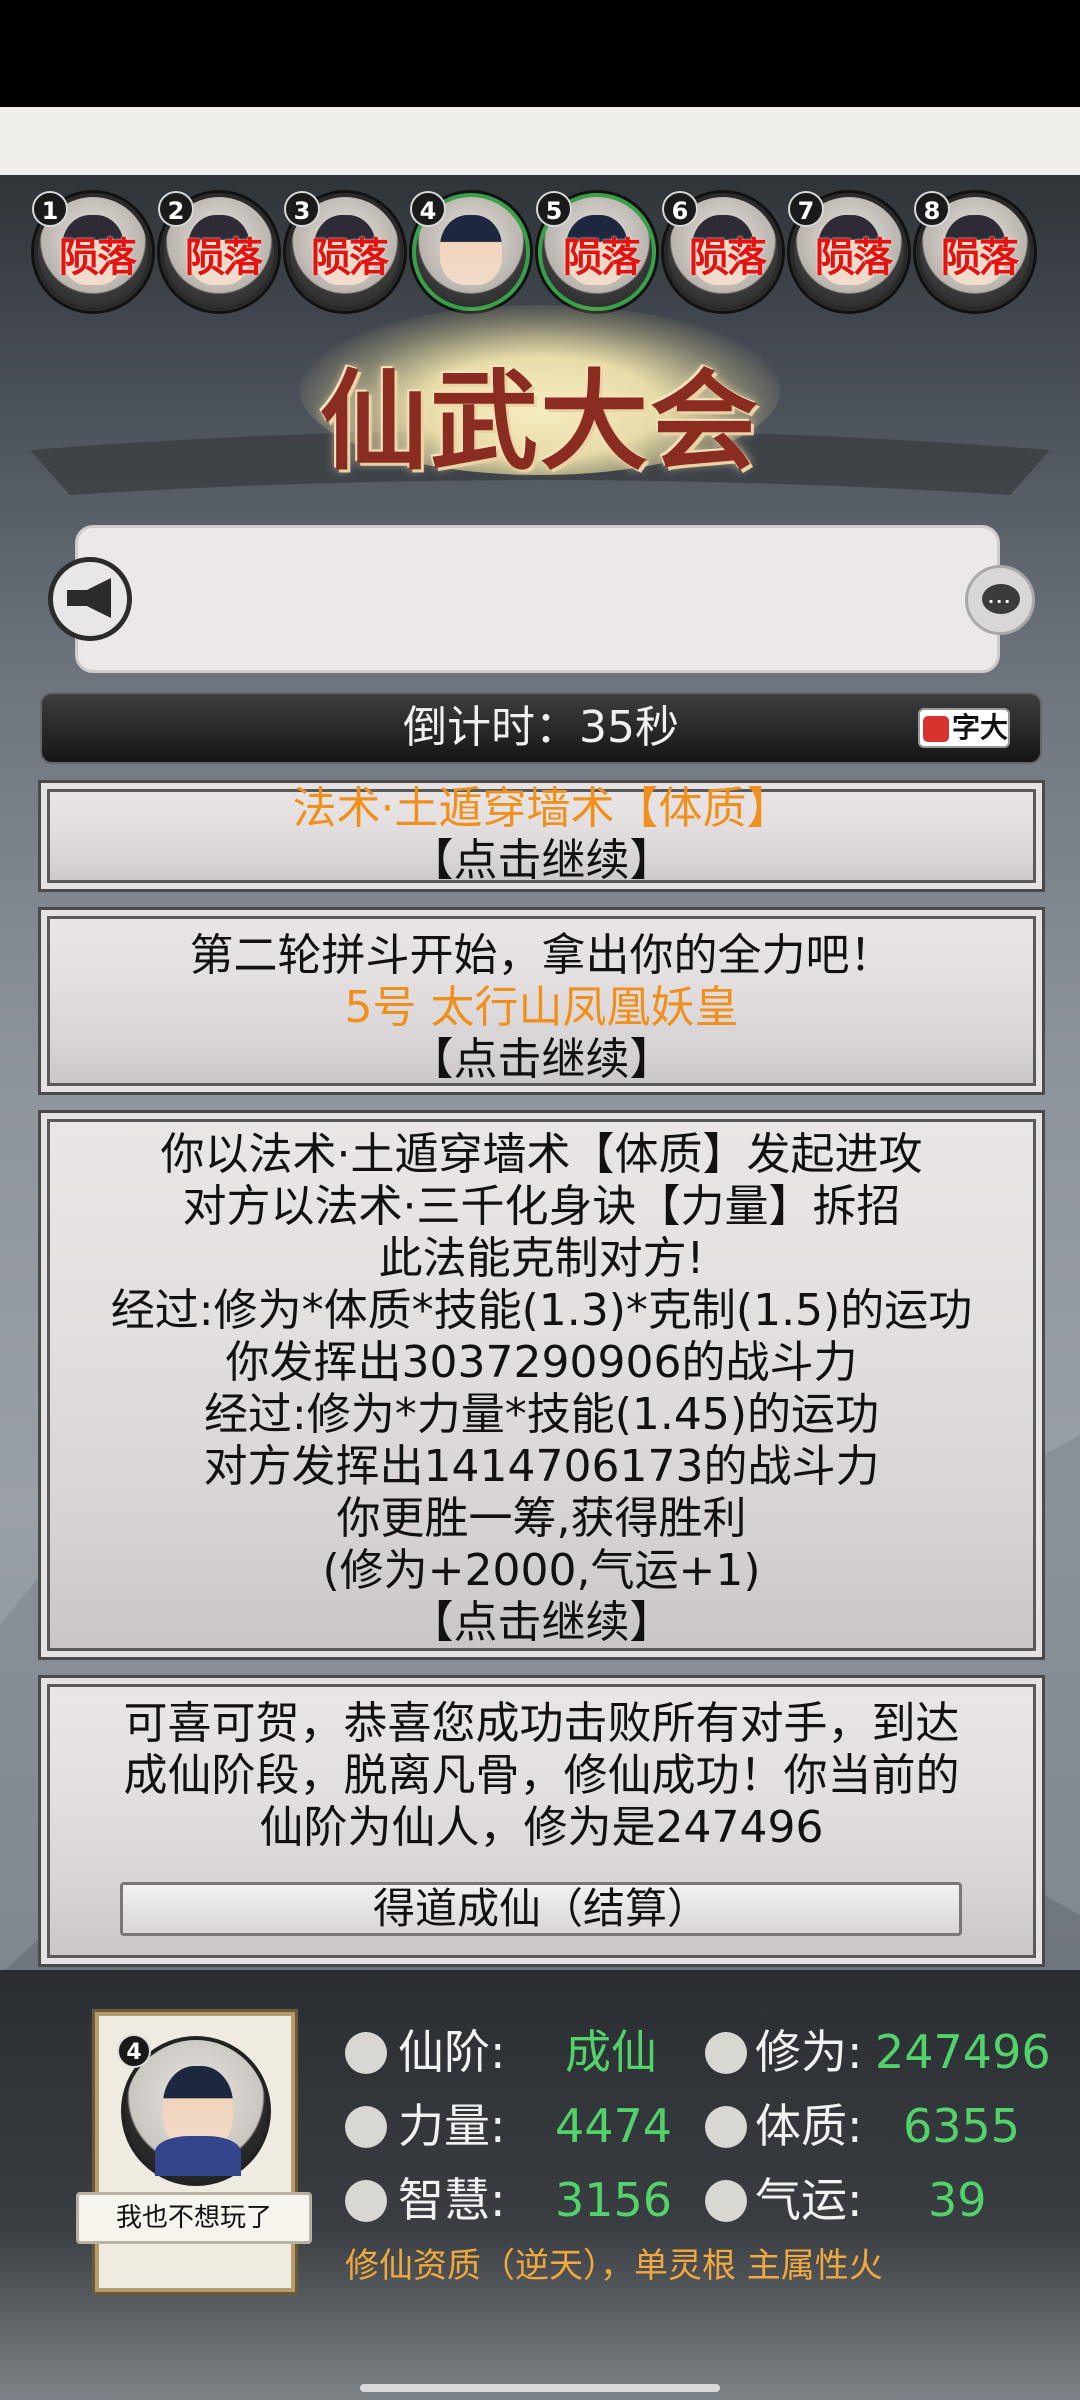 This screenshot has width=1080, height=2400. Describe the element at coordinates (541, 1723) in the screenshot. I see `victory-message-line: 可喜可贺，恭喜您成功击败所有对手，到达` at that location.